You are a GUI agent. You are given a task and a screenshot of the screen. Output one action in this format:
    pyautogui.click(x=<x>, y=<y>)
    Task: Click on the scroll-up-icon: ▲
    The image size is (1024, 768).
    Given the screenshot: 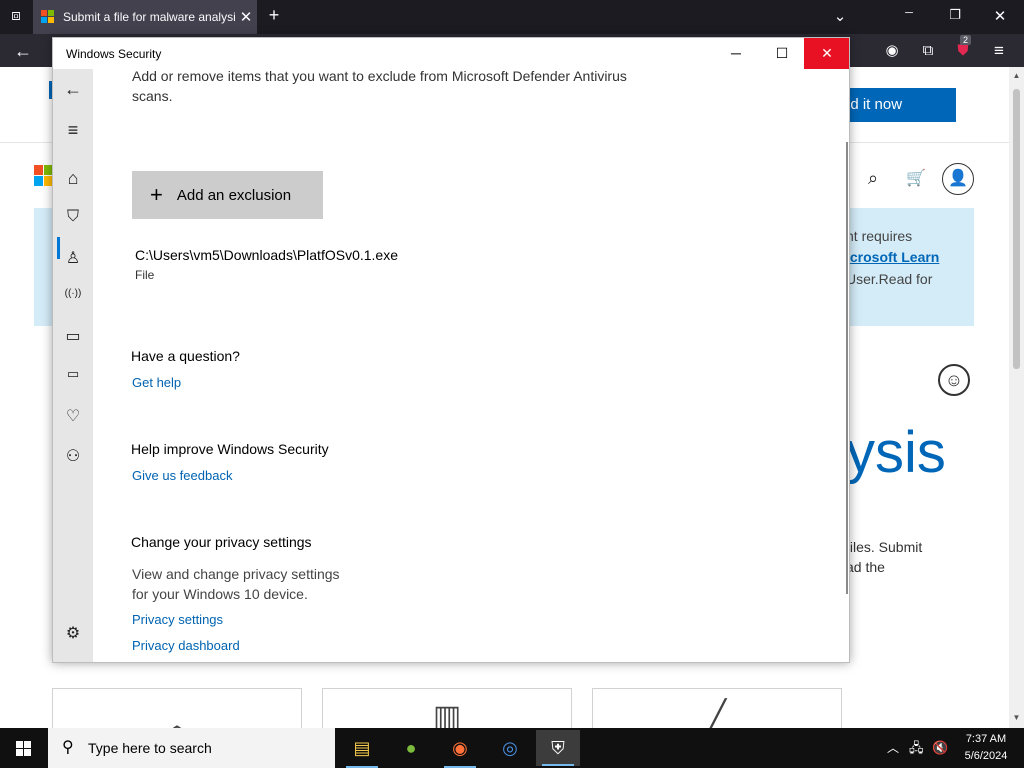 What is the action you would take?
    pyautogui.click(x=1016, y=75)
    